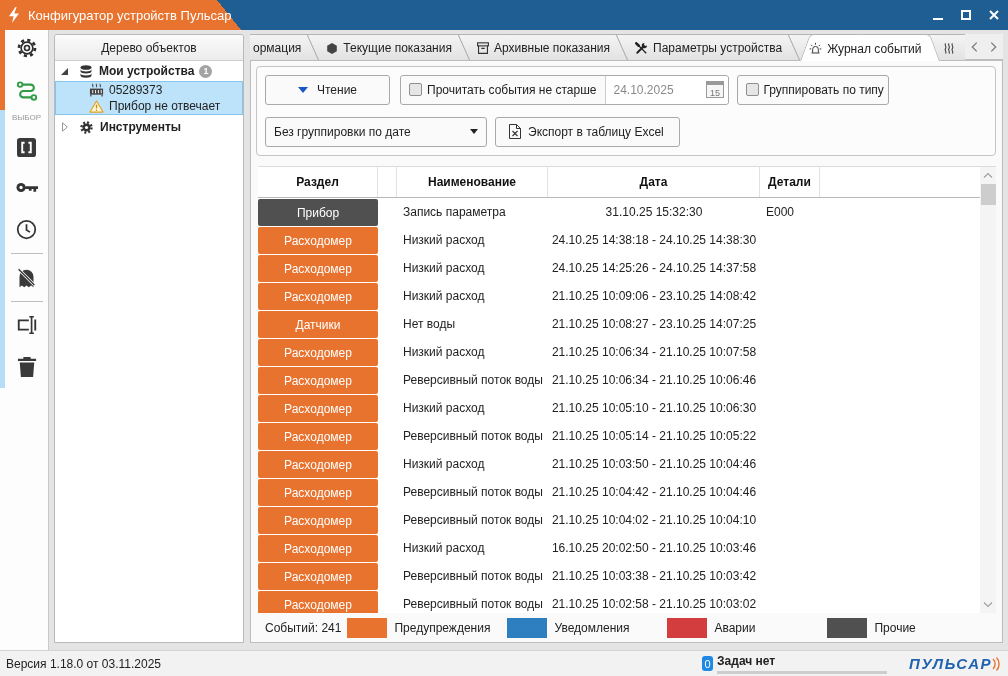 The height and width of the screenshot is (676, 1008). I want to click on table-cell: Нет воды, so click(429, 324).